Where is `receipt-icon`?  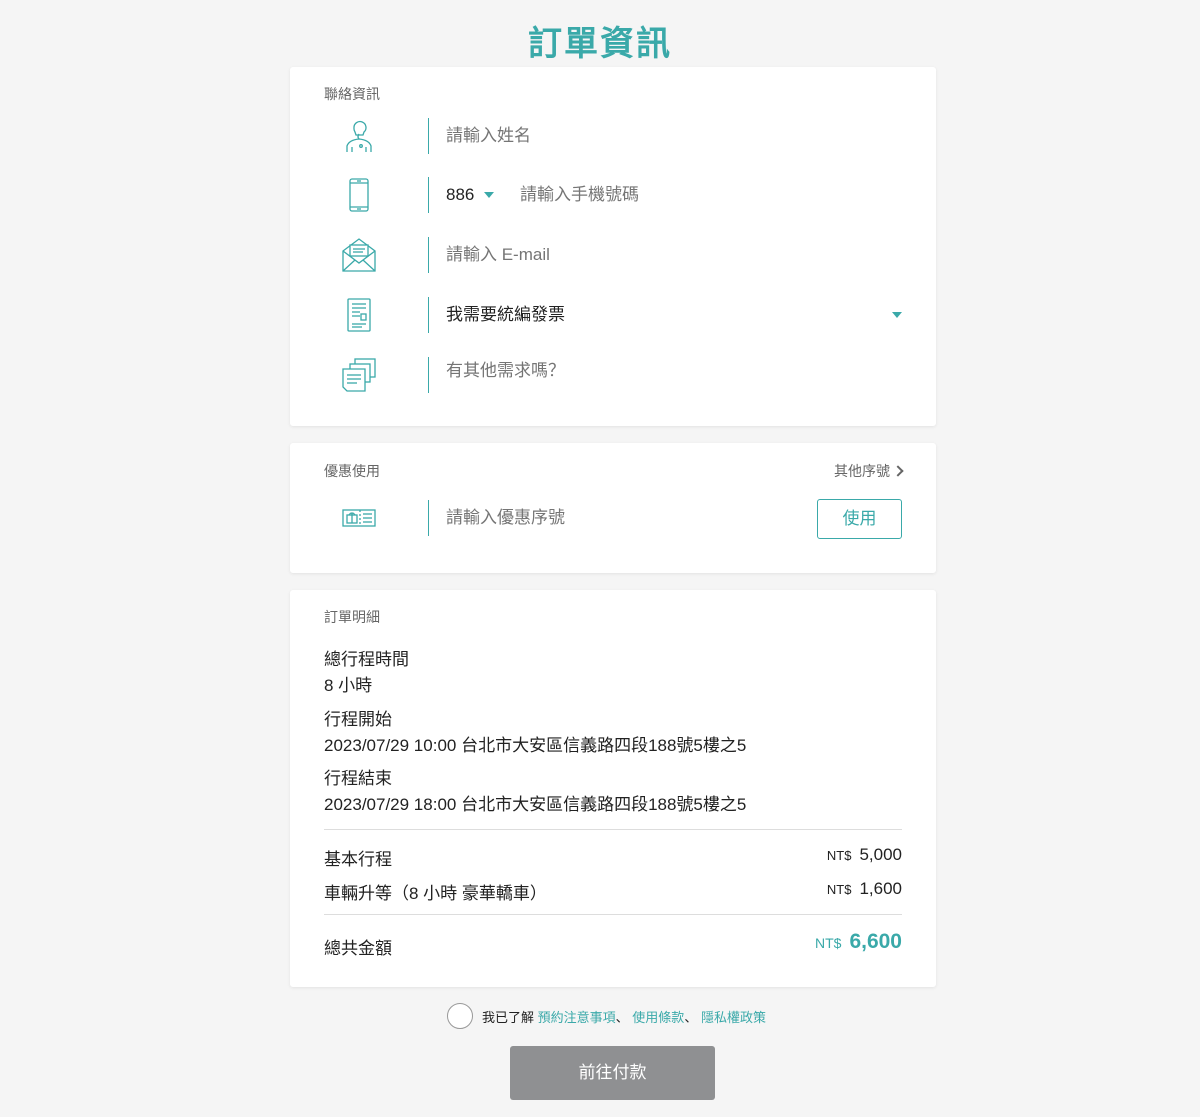
receipt-icon is located at coordinates (359, 315).